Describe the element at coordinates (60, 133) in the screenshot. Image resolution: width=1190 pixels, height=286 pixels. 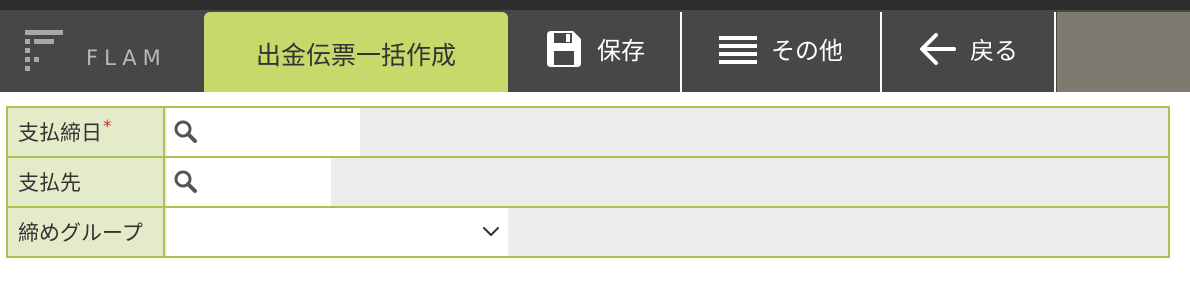
I see `label-text: 支払締日` at that location.